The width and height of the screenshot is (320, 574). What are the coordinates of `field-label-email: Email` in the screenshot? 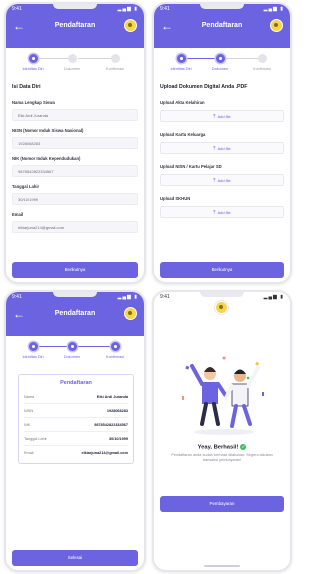 It's located at (18, 214).